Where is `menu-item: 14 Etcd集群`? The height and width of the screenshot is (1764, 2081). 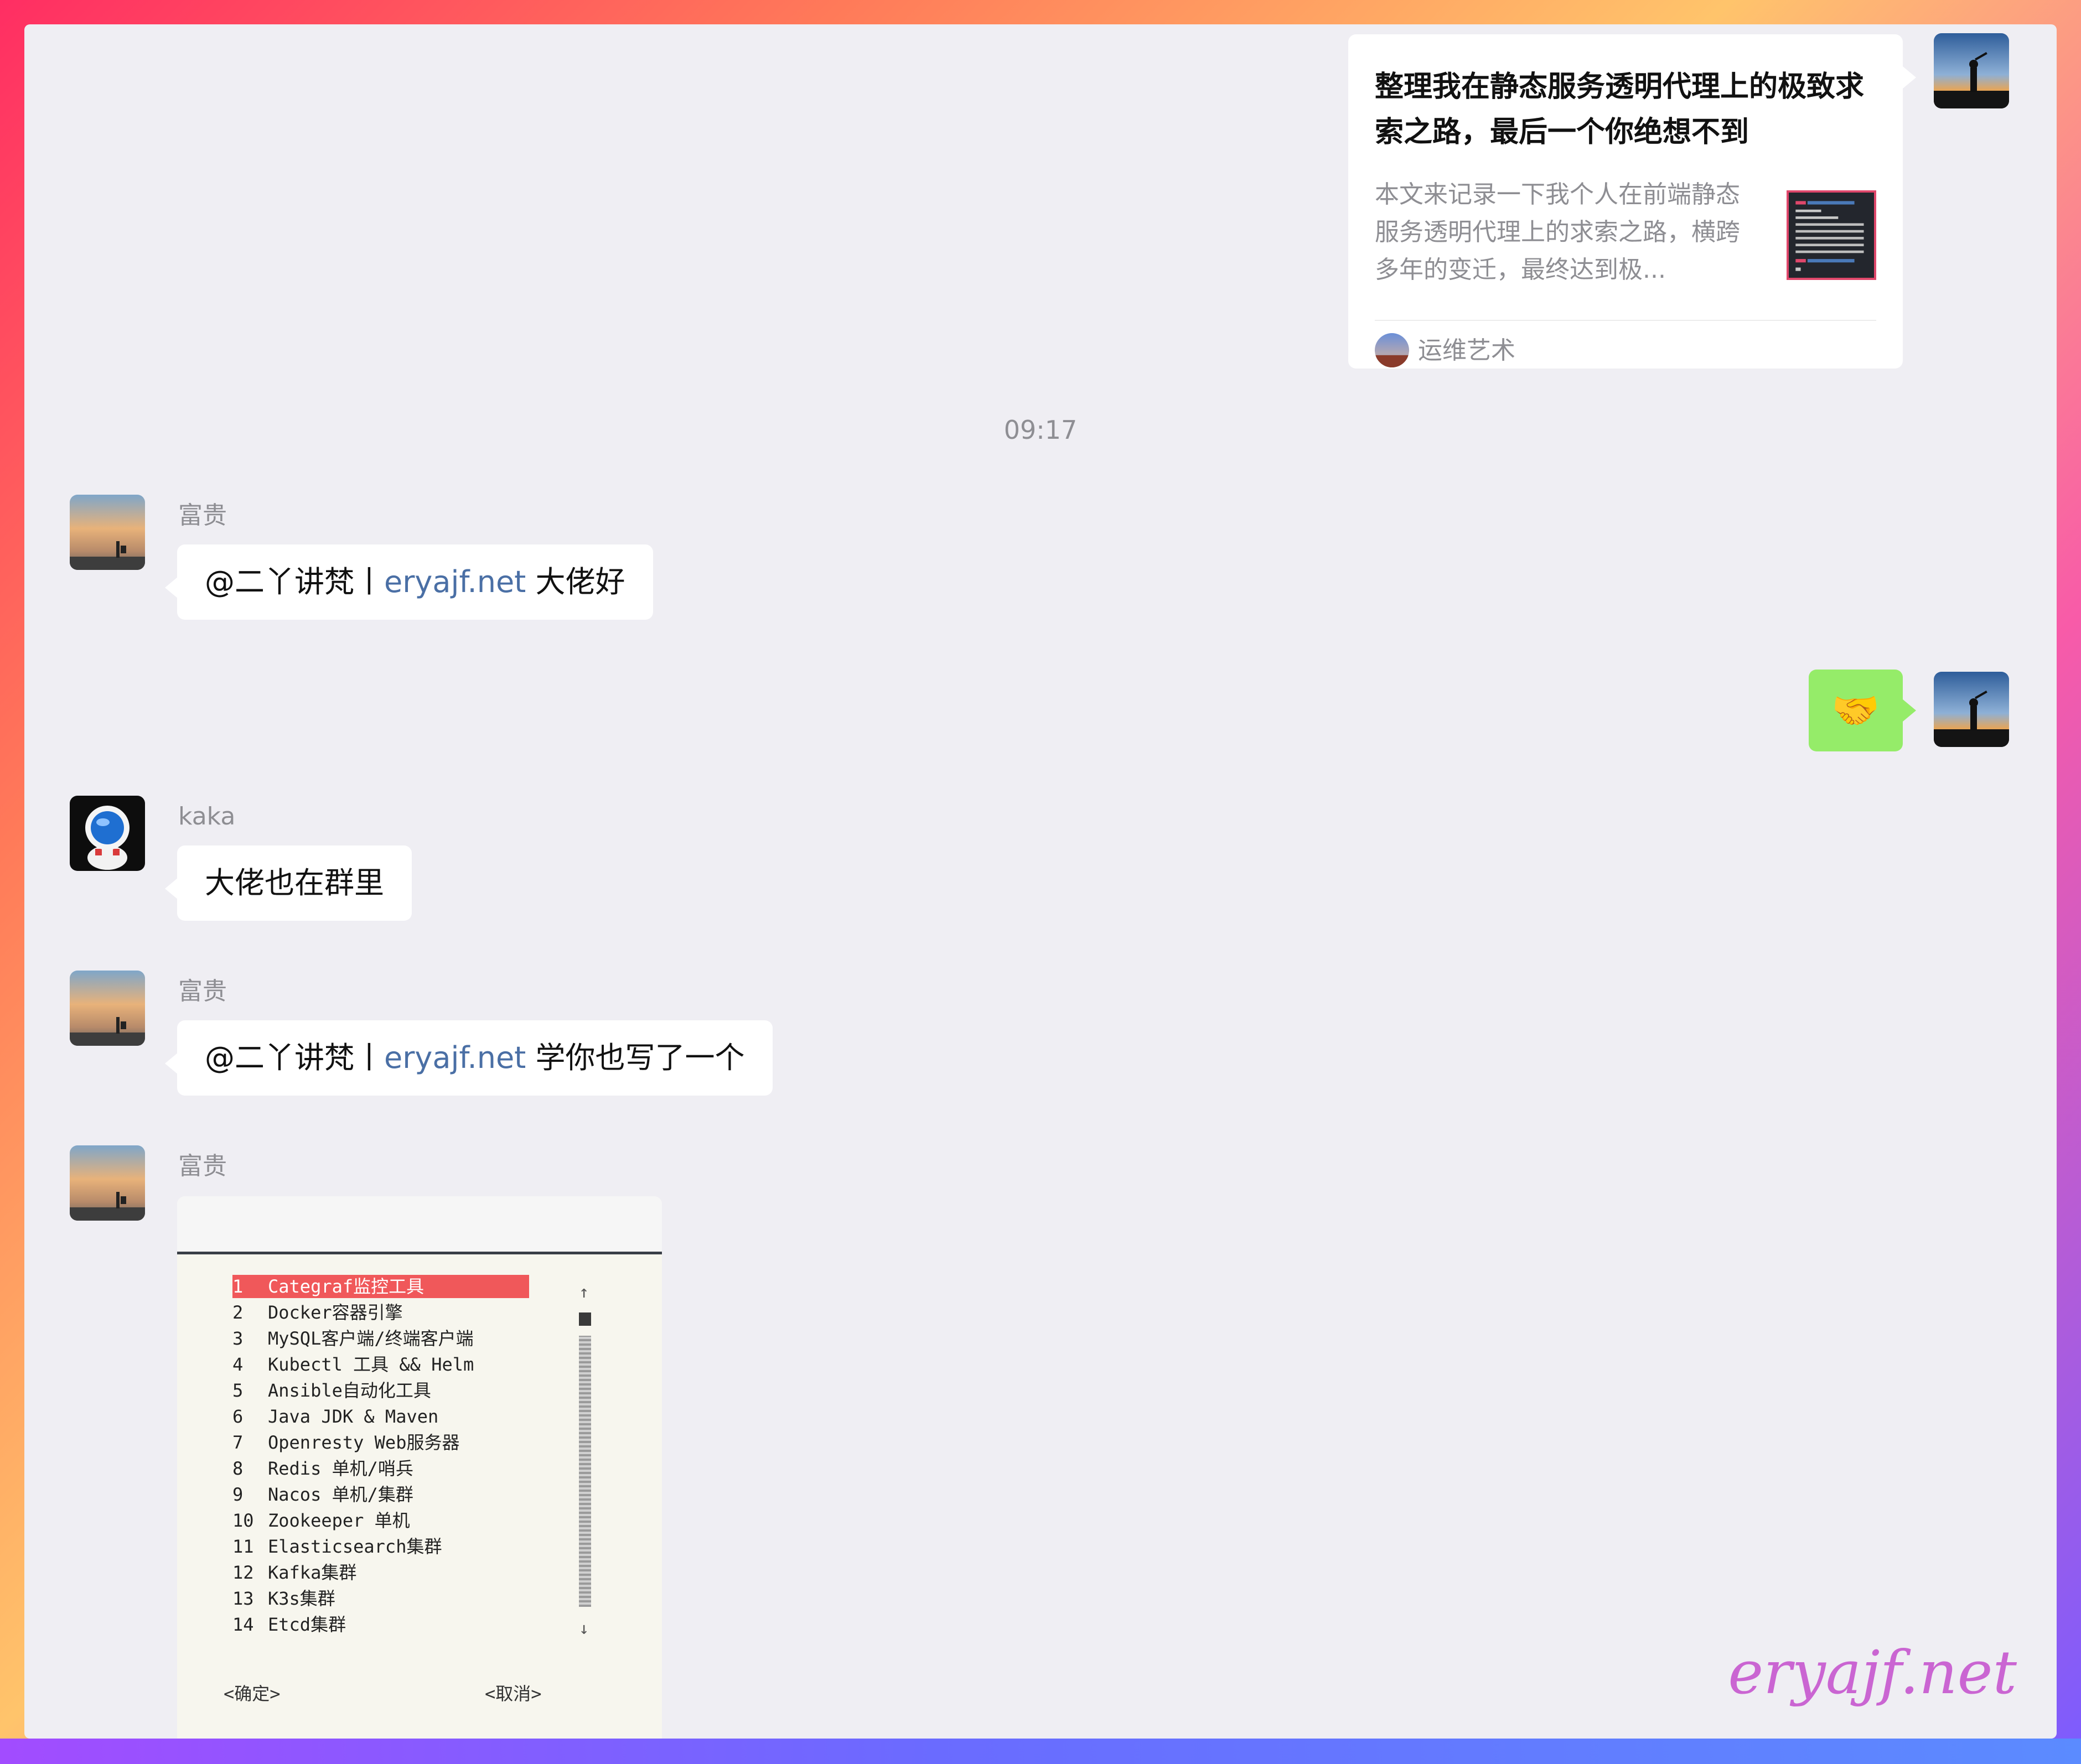
menu-item: 14 Etcd集群 is located at coordinates (289, 1624).